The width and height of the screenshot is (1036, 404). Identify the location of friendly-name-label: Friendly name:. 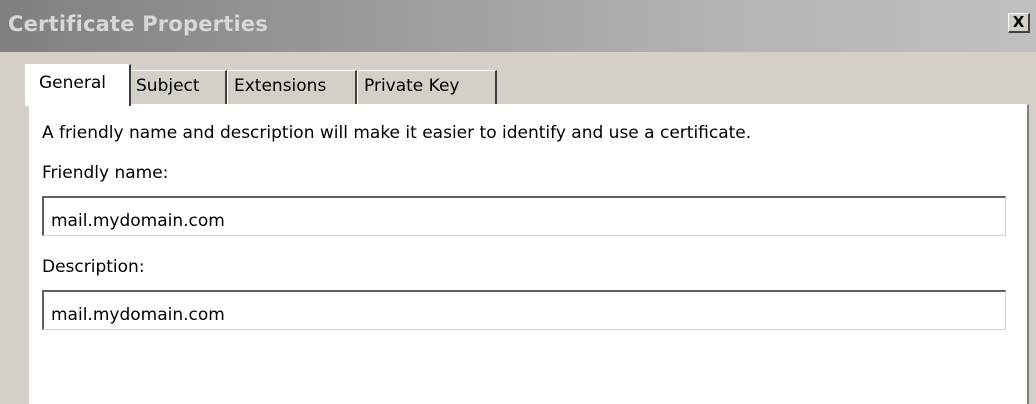
(105, 173).